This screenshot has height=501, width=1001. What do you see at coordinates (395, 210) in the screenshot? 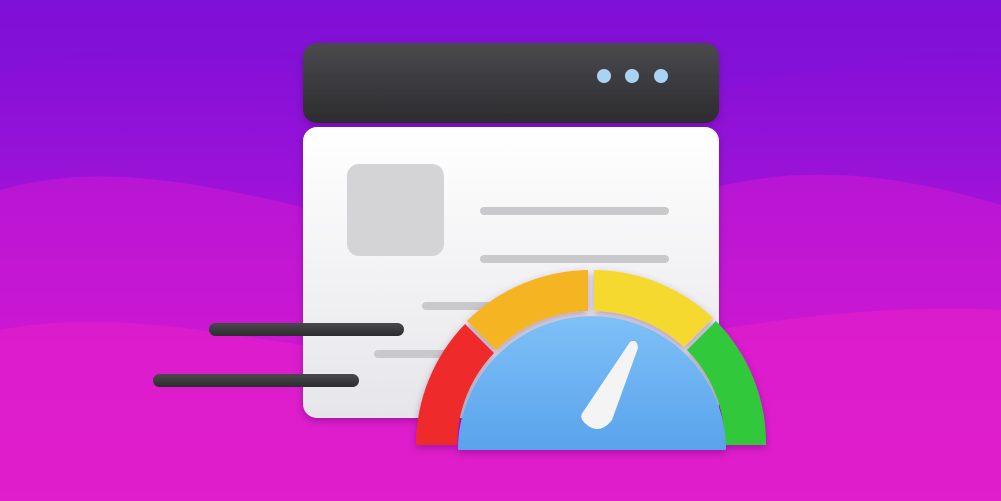
I see `image-placeholder` at bounding box center [395, 210].